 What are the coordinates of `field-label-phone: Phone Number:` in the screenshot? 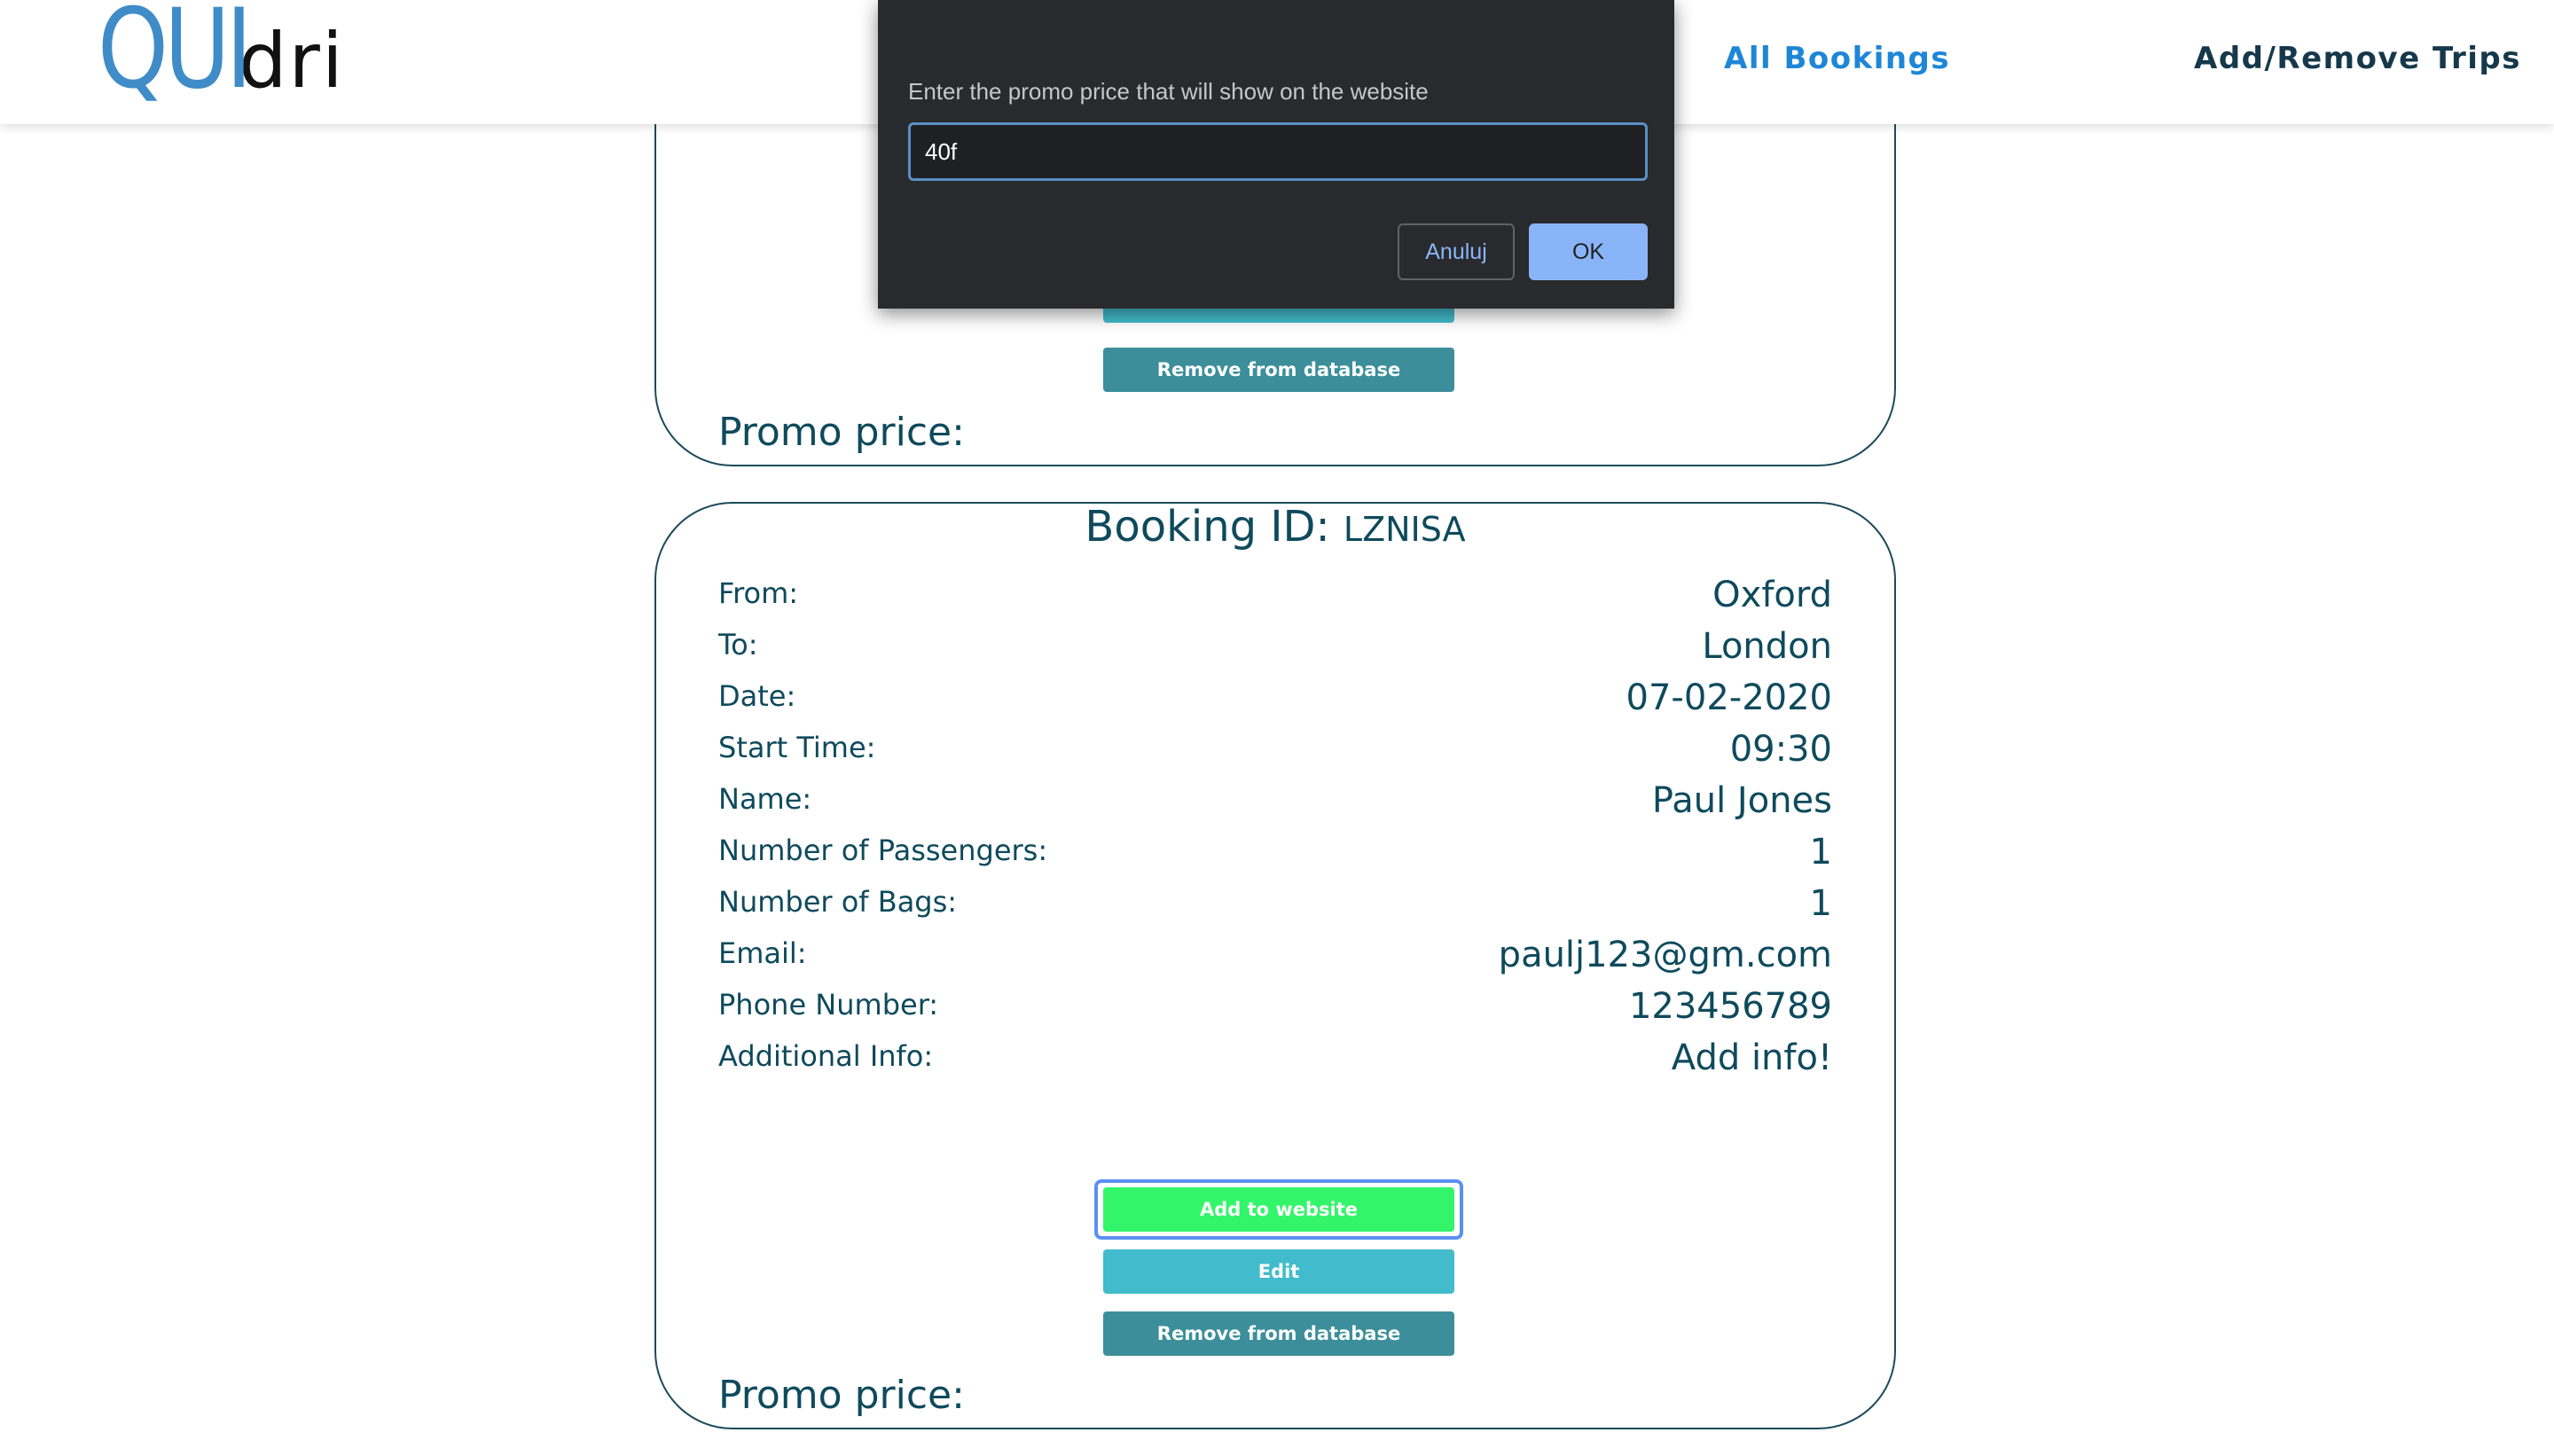 It's located at (828, 1005).